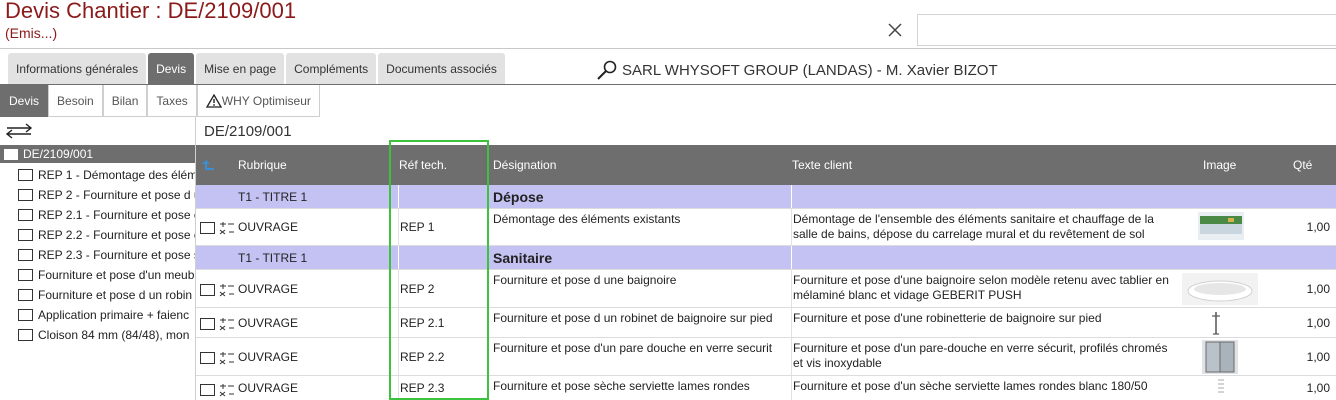  I want to click on swap-arrows-icon, so click(19, 131).